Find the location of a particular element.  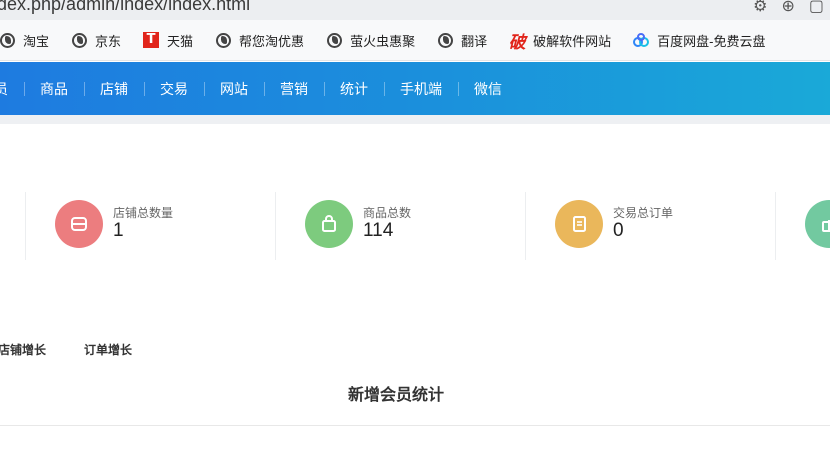

bookmark-baidu-netdisk: 百度网盘-免费云盘 is located at coordinates (699, 40).